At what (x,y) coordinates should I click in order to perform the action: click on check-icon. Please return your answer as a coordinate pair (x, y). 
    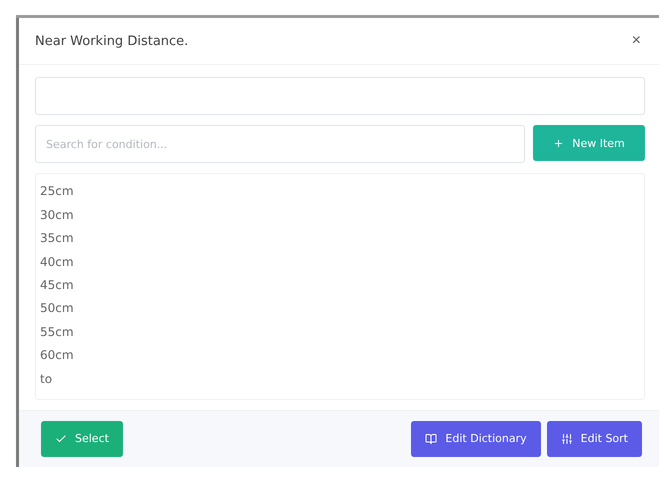
    Looking at the image, I should click on (61, 438).